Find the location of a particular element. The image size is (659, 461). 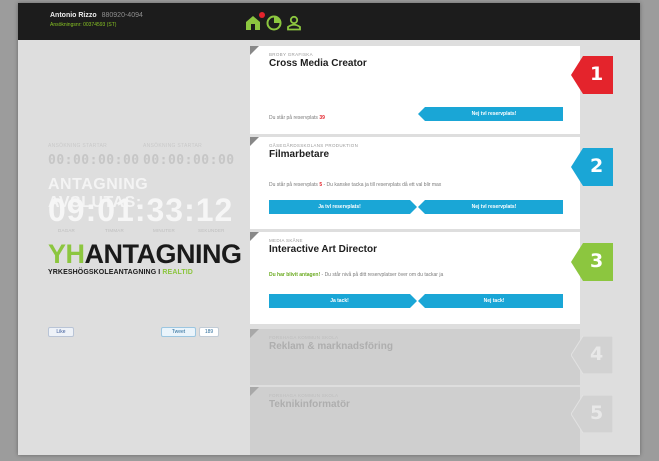

like-label: Like is located at coordinates (61, 332).